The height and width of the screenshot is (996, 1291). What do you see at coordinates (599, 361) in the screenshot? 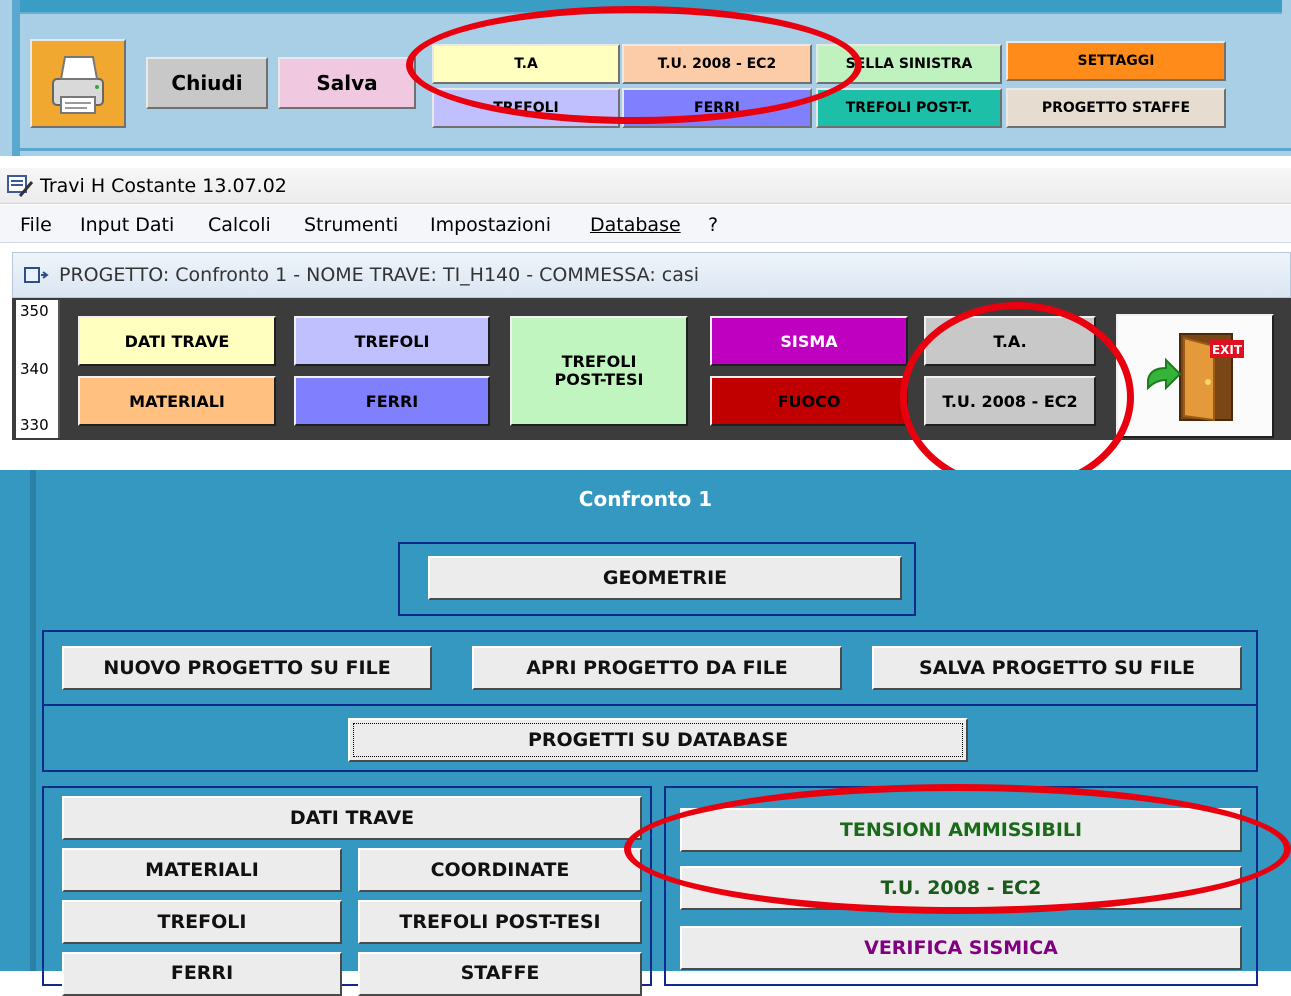
I see `button-label-line: TREFOLI` at bounding box center [599, 361].